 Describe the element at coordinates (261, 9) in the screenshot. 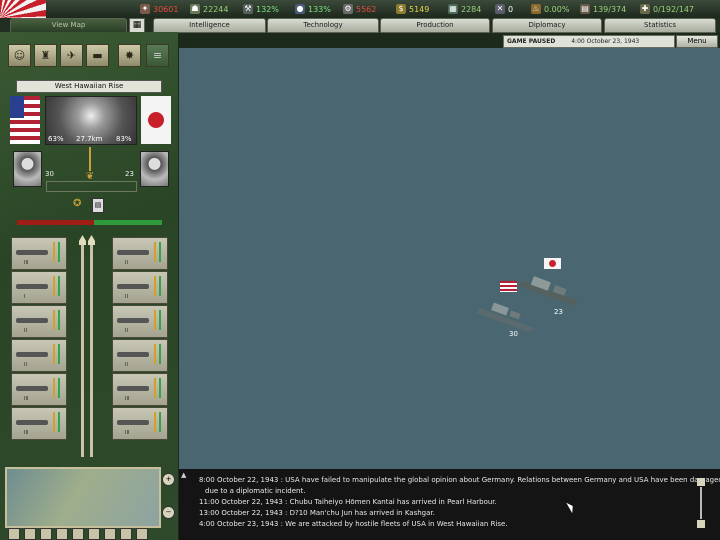

I see `resource-industry: ⚒ 132%` at that location.